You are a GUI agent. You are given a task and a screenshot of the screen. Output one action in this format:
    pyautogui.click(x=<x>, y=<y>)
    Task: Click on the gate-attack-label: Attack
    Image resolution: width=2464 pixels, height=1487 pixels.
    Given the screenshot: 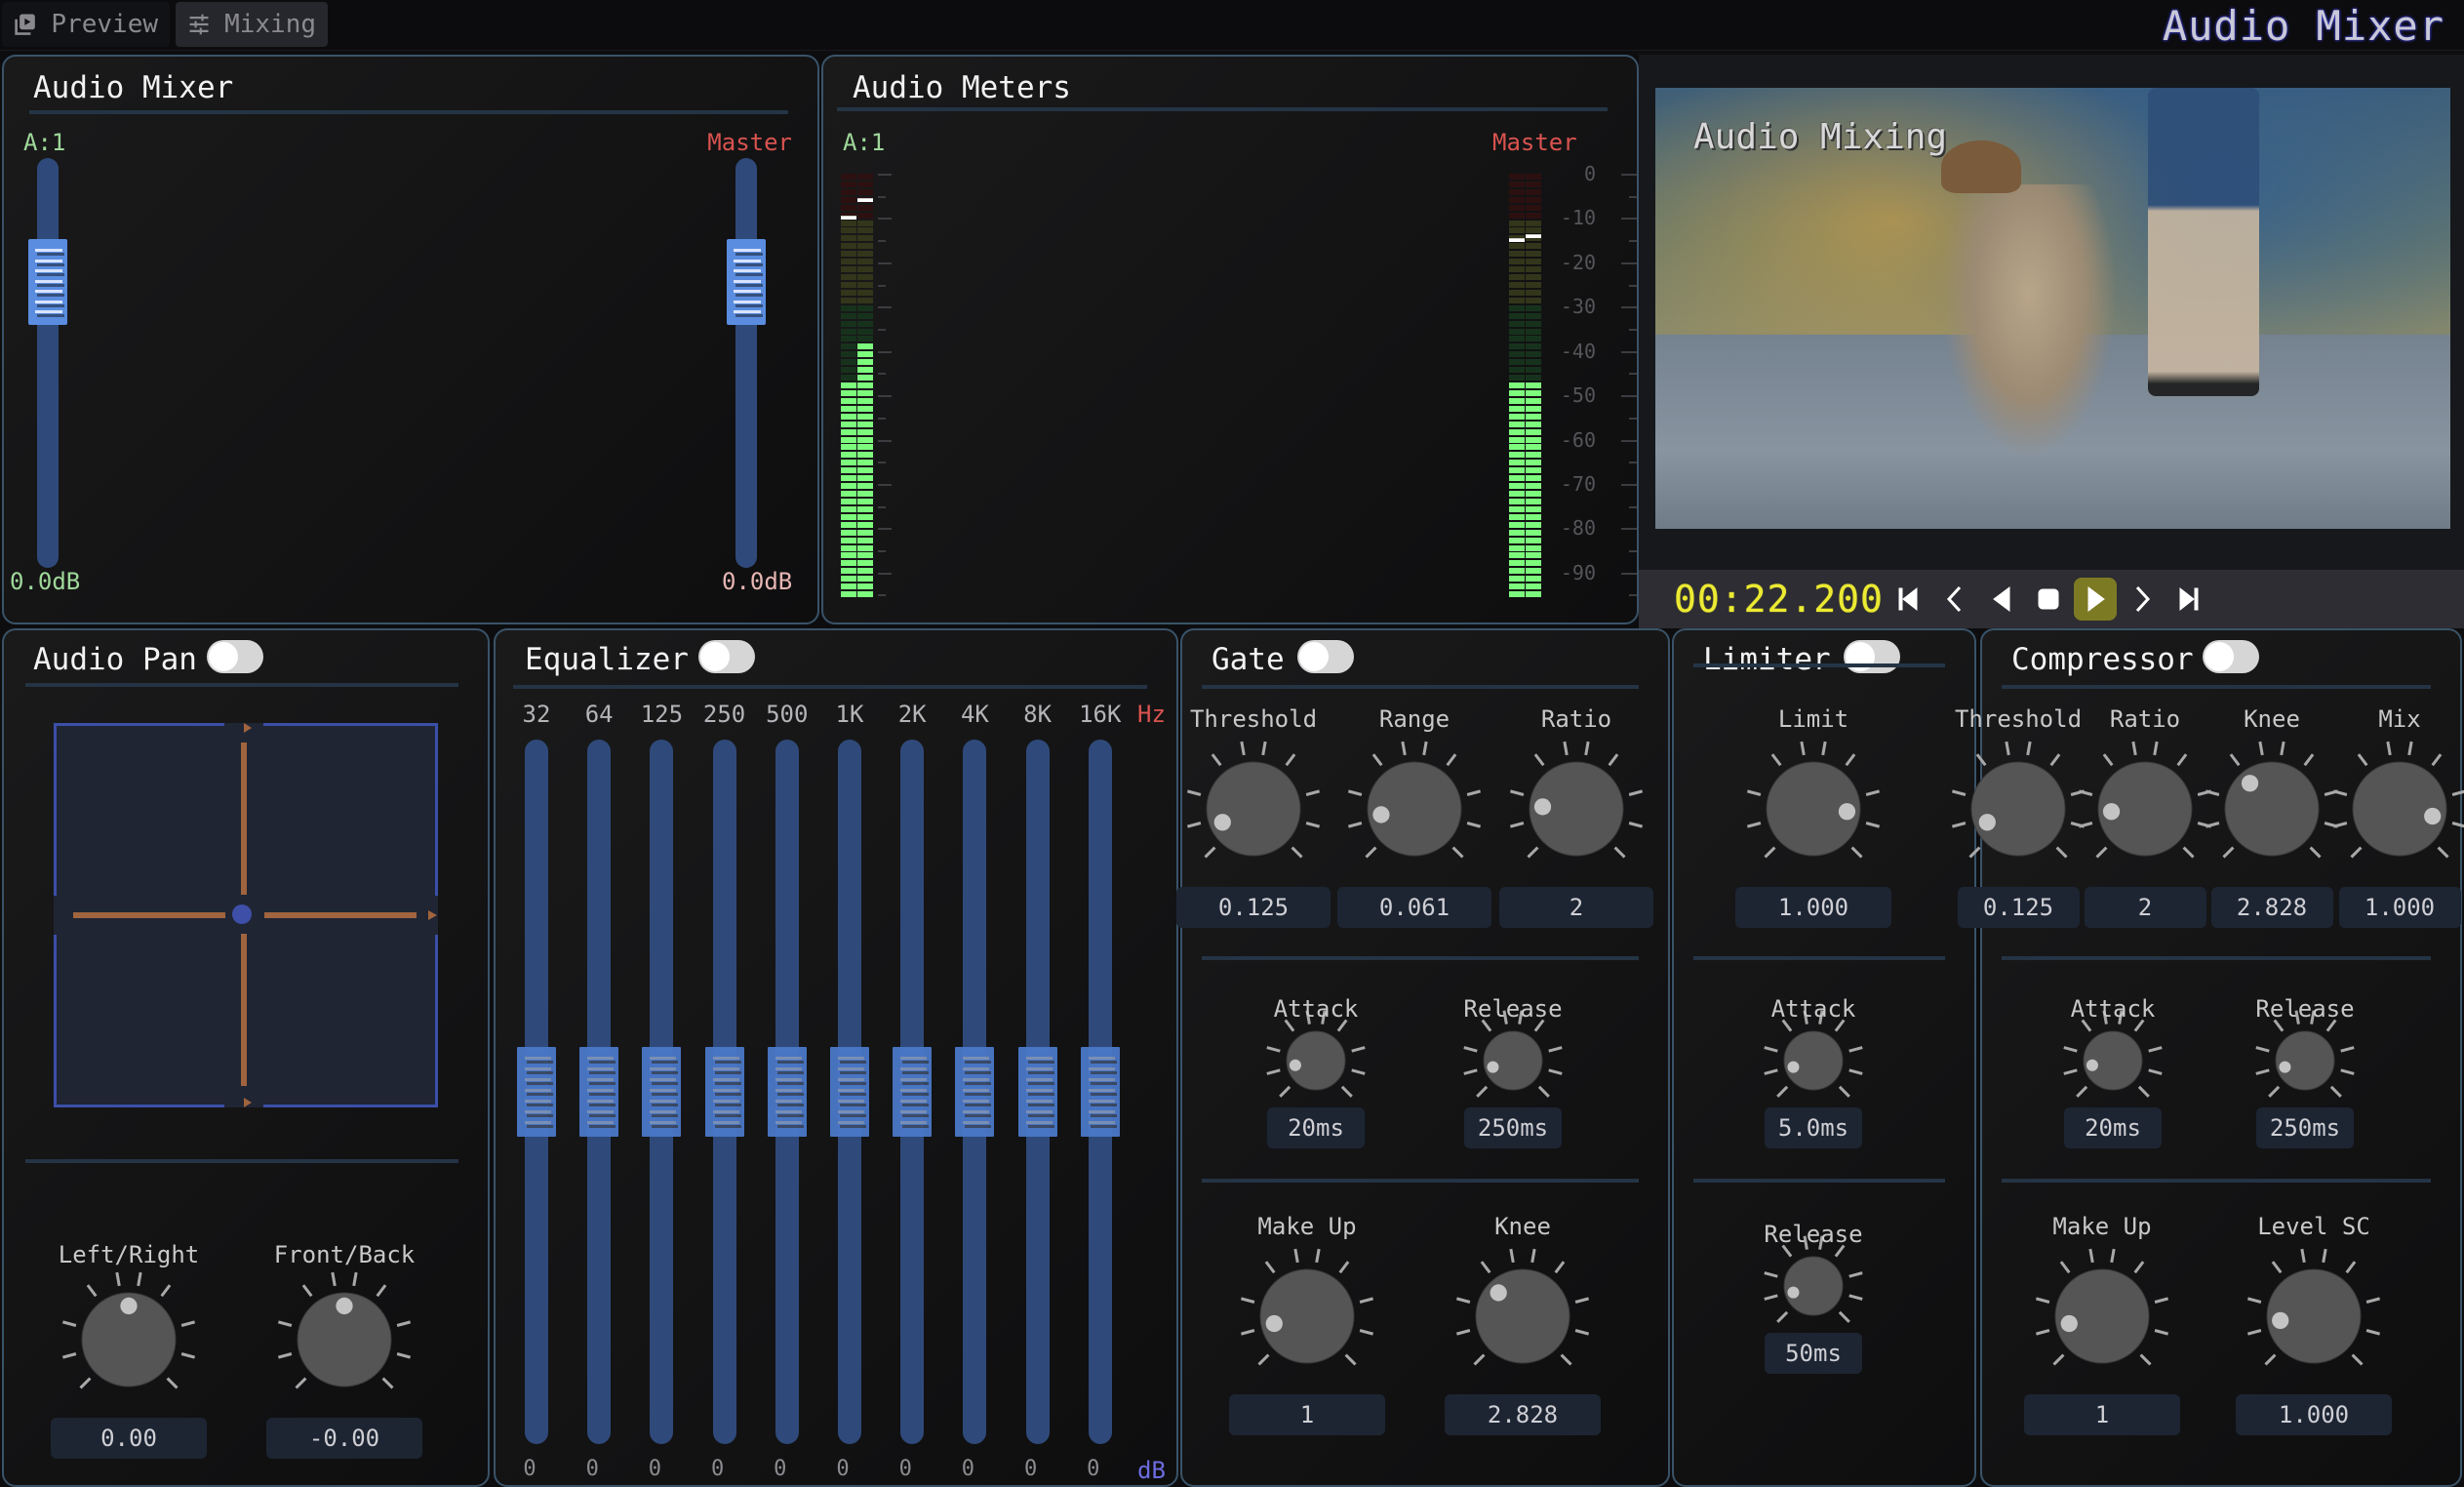 What is the action you would take?
    pyautogui.click(x=1316, y=1009)
    